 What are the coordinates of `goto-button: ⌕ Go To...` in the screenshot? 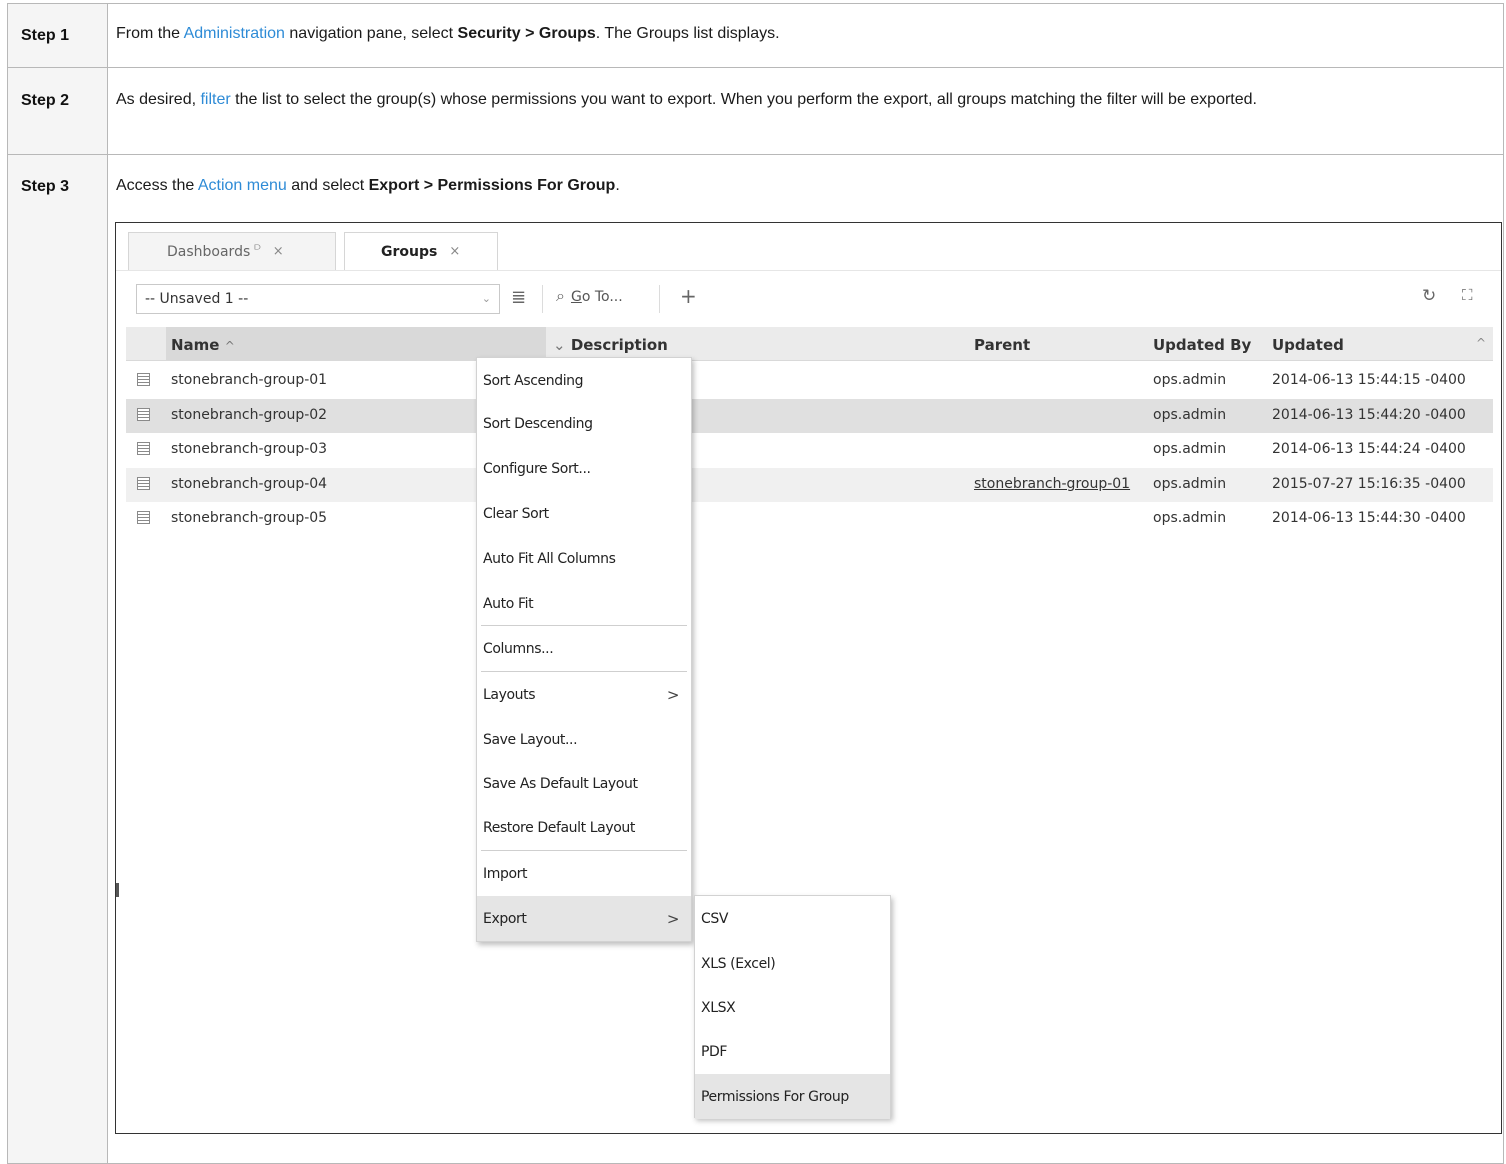 It's located at (589, 296).